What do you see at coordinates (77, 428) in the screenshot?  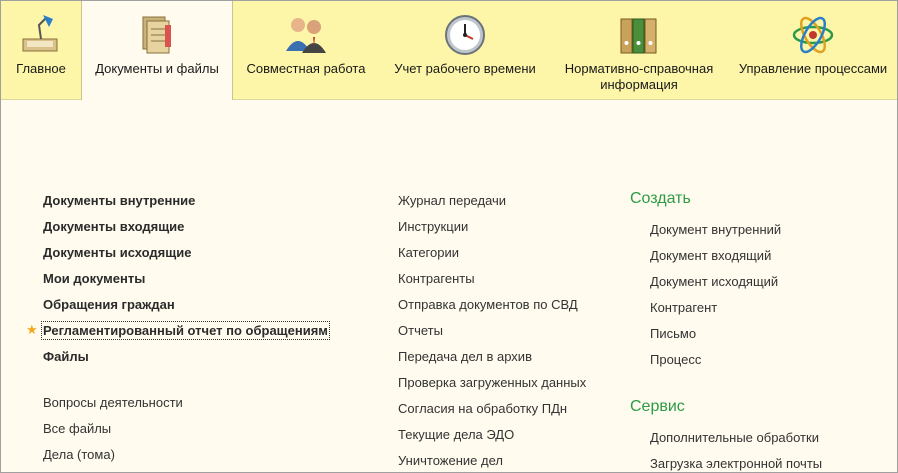 I see `link-all-files: Все файлы` at bounding box center [77, 428].